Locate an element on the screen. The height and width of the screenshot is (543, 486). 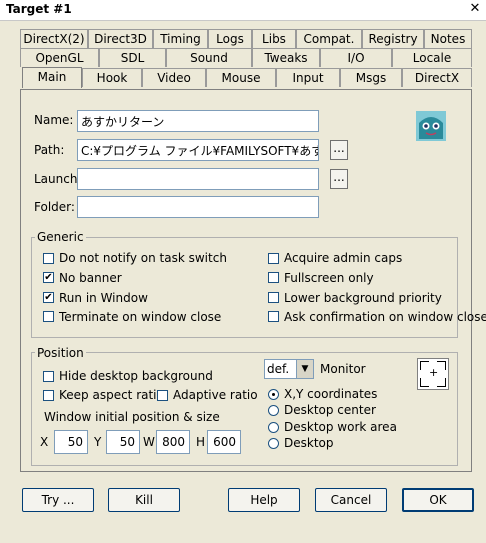
monitor-label: Monitor is located at coordinates (343, 369).